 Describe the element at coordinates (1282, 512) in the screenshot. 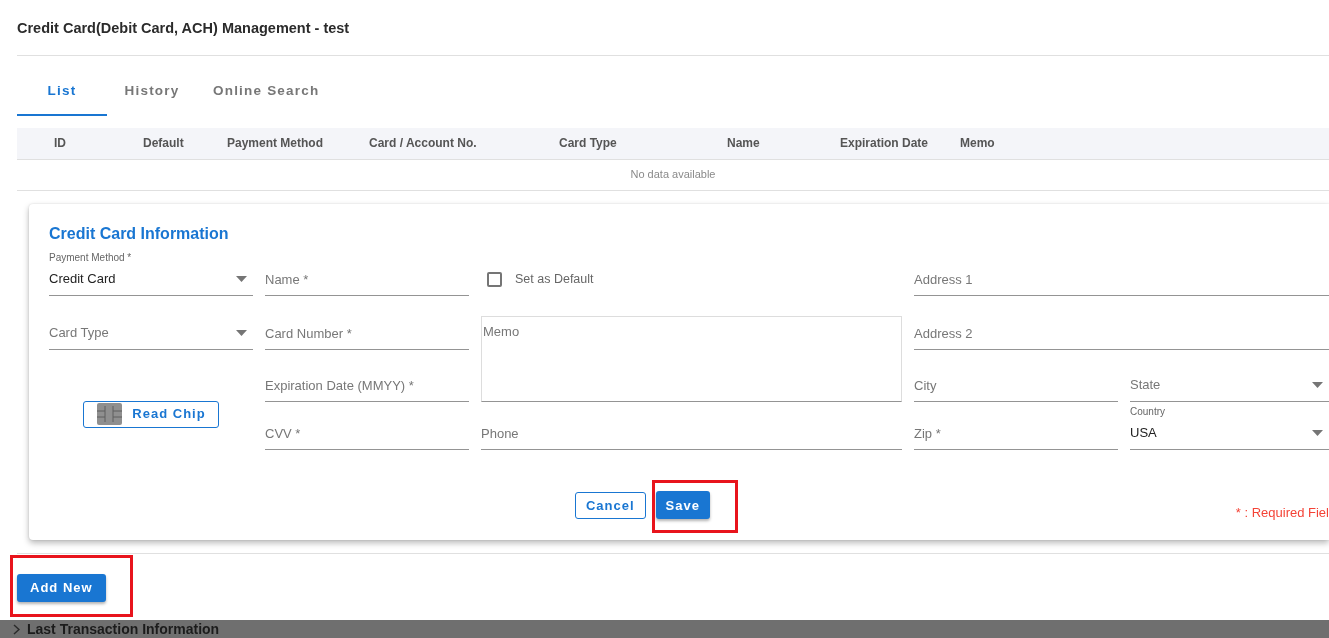

I see `required-fields-note: * : Required Fiel` at that location.